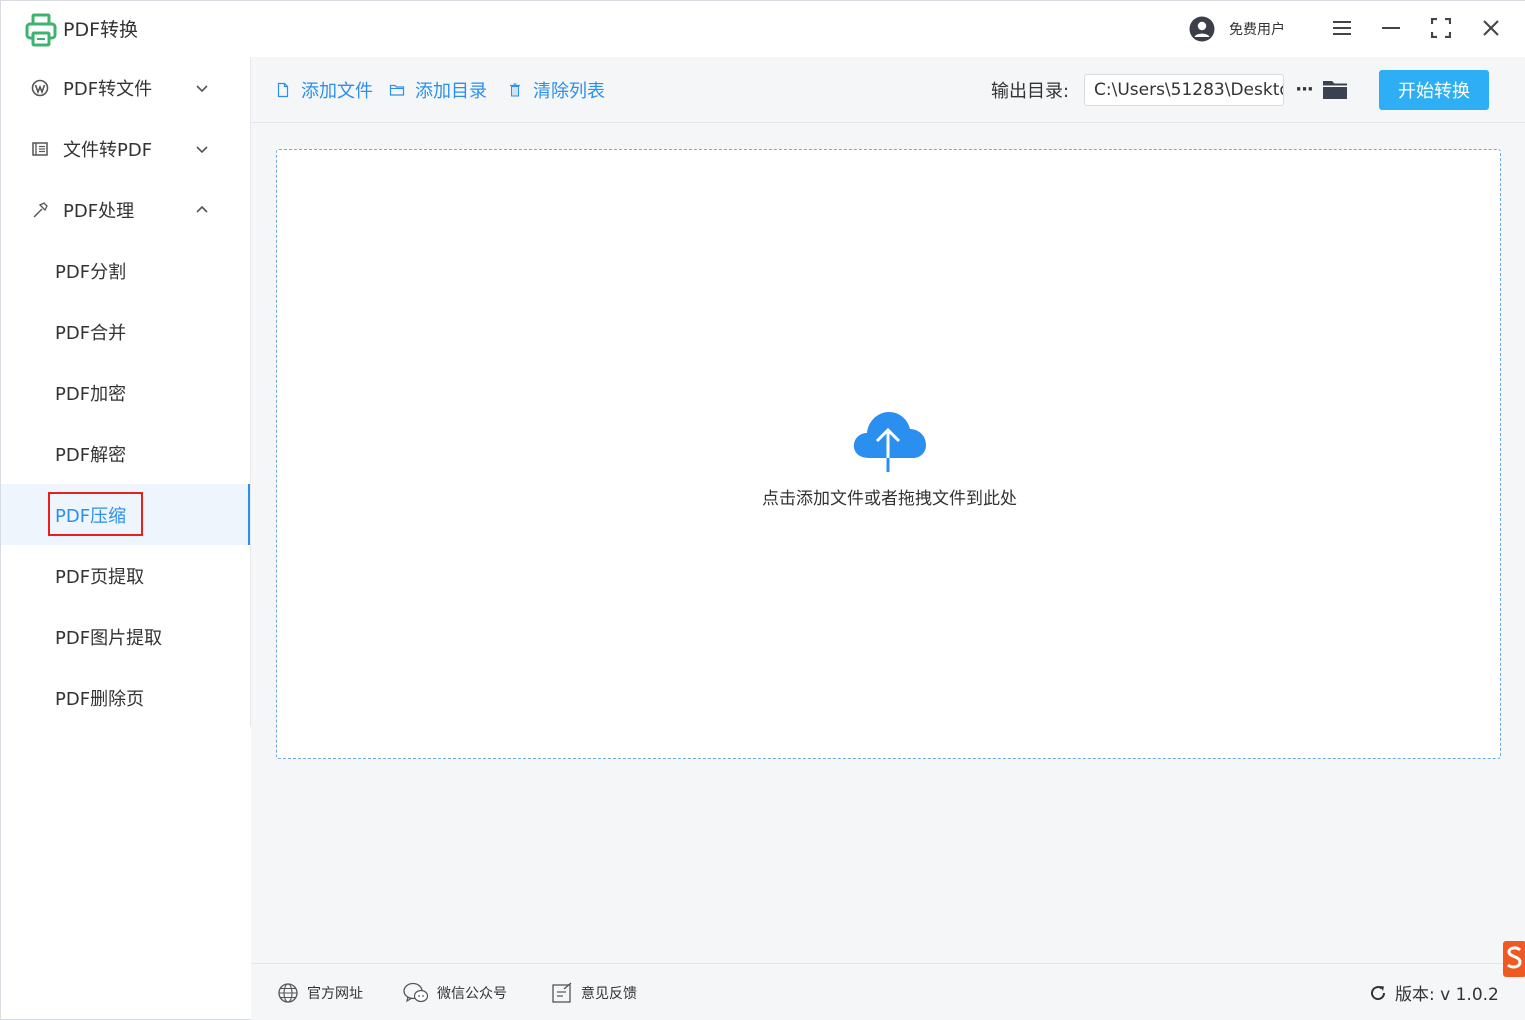 The width and height of the screenshot is (1525, 1020). Describe the element at coordinates (1447, 995) in the screenshot. I see `version-label: 版本: v 1.0.2` at that location.